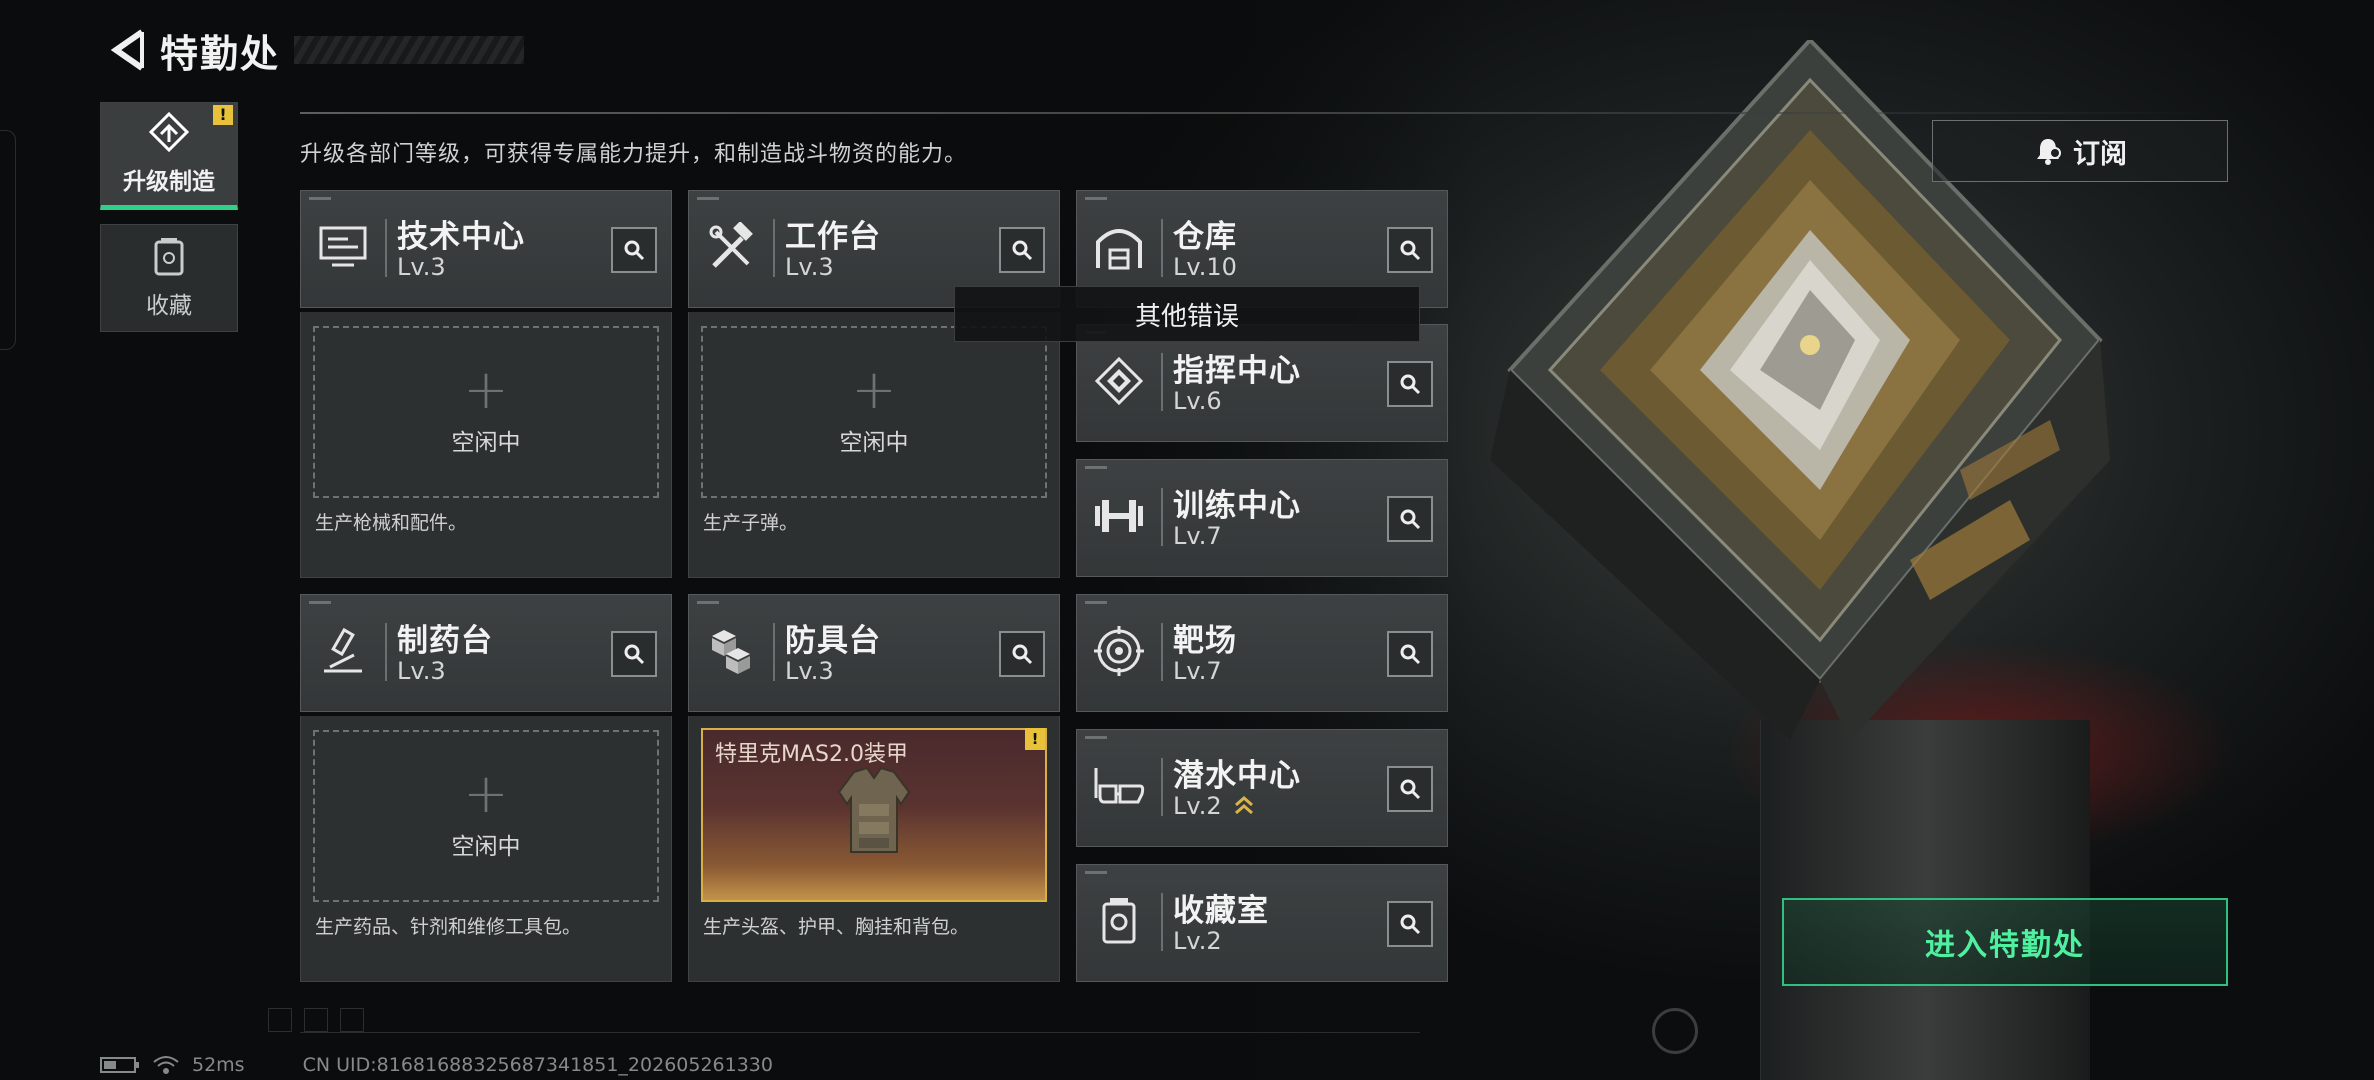  I want to click on dept-name: 技术中心, so click(461, 237).